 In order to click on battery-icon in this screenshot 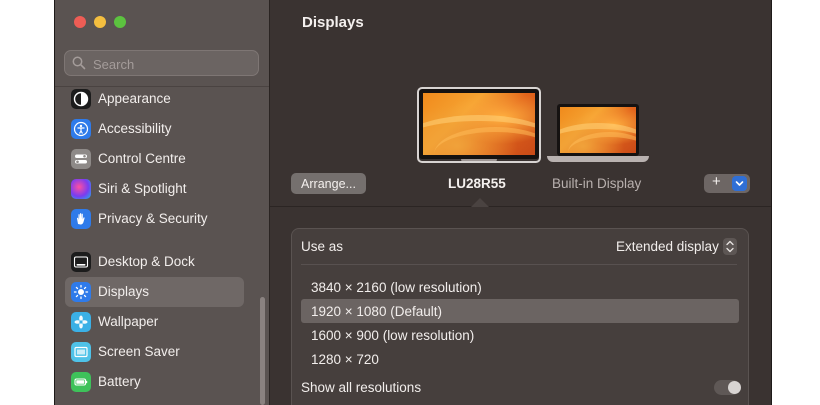, I will do `click(81, 382)`.